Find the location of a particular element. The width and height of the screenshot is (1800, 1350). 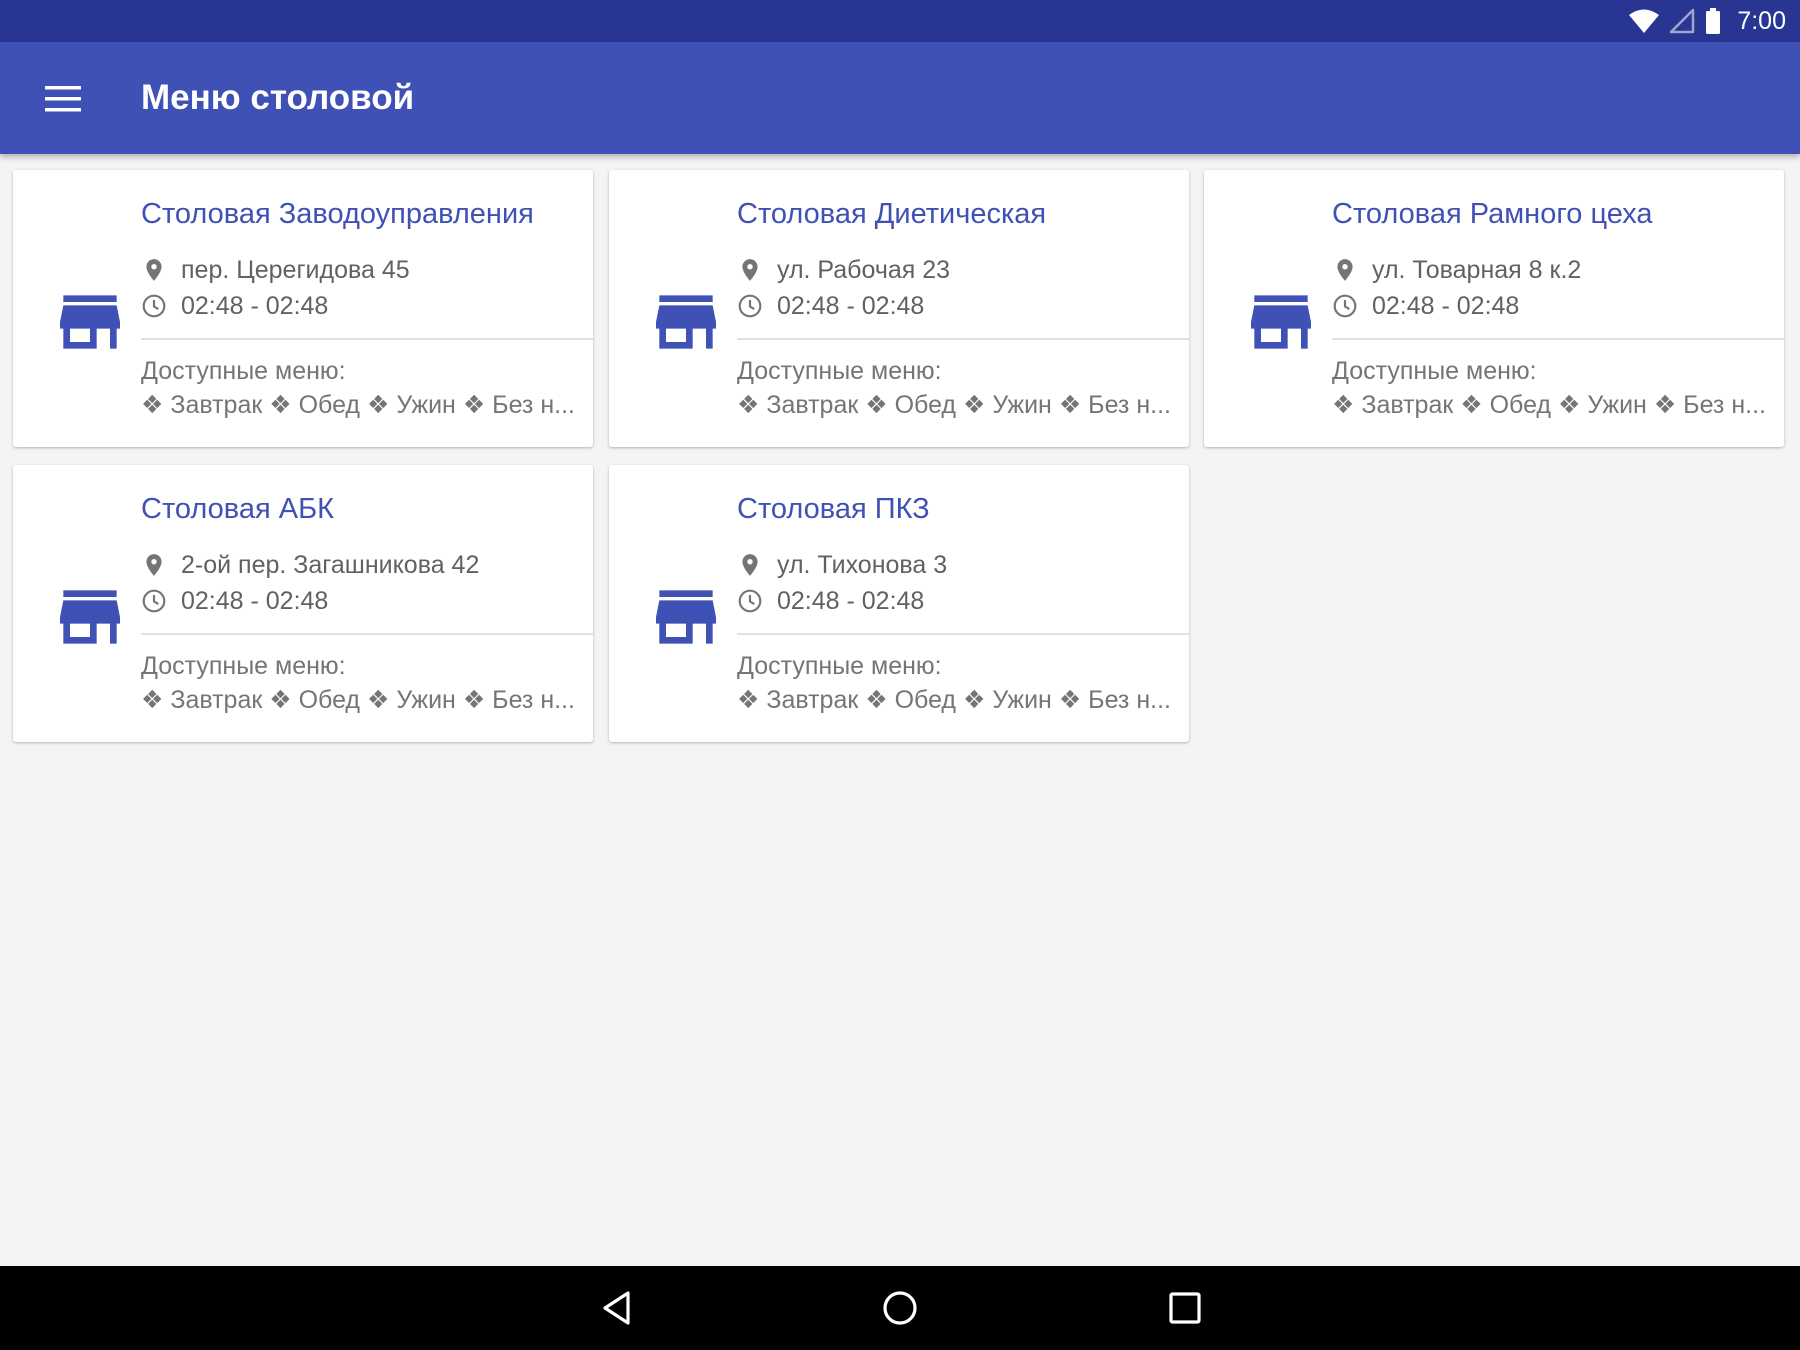

wifi-icon is located at coordinates (1644, 21).